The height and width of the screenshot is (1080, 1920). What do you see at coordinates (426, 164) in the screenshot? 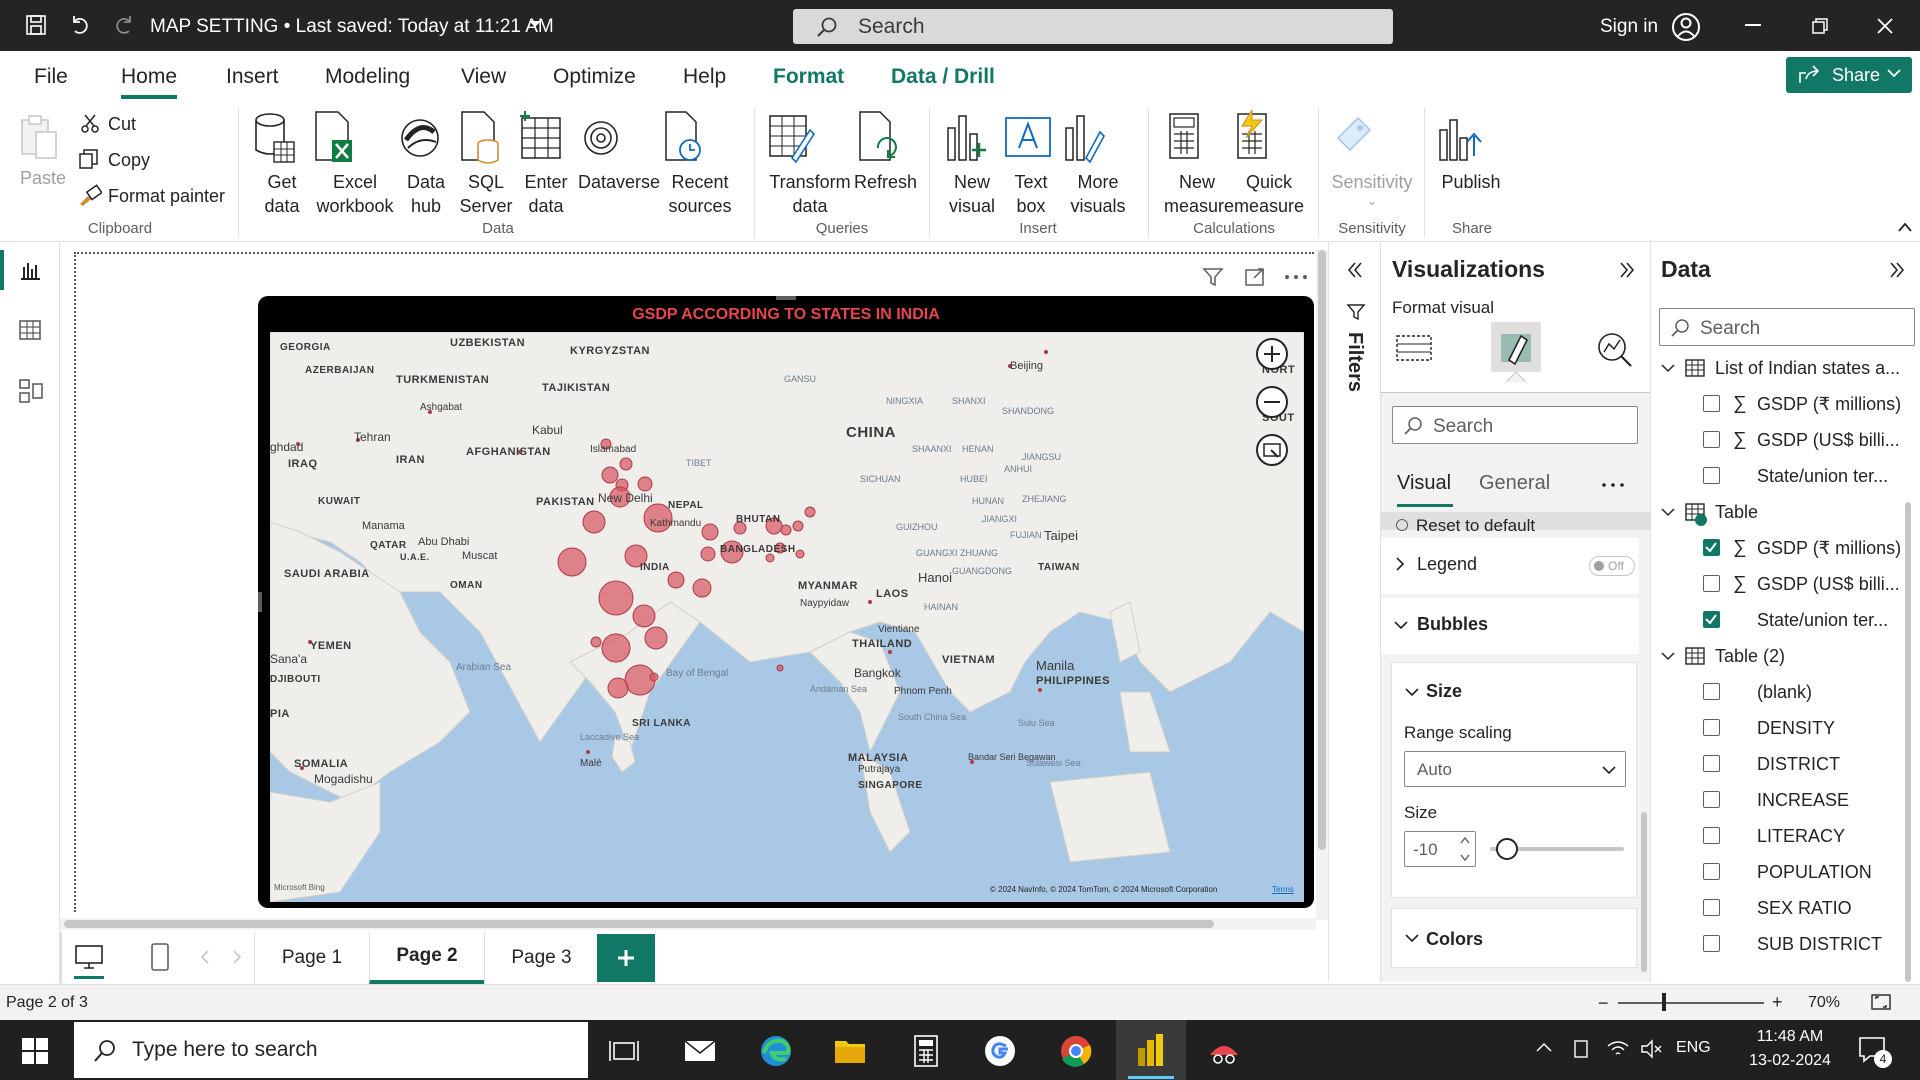
I see `data-hub-button: Data hub` at bounding box center [426, 164].